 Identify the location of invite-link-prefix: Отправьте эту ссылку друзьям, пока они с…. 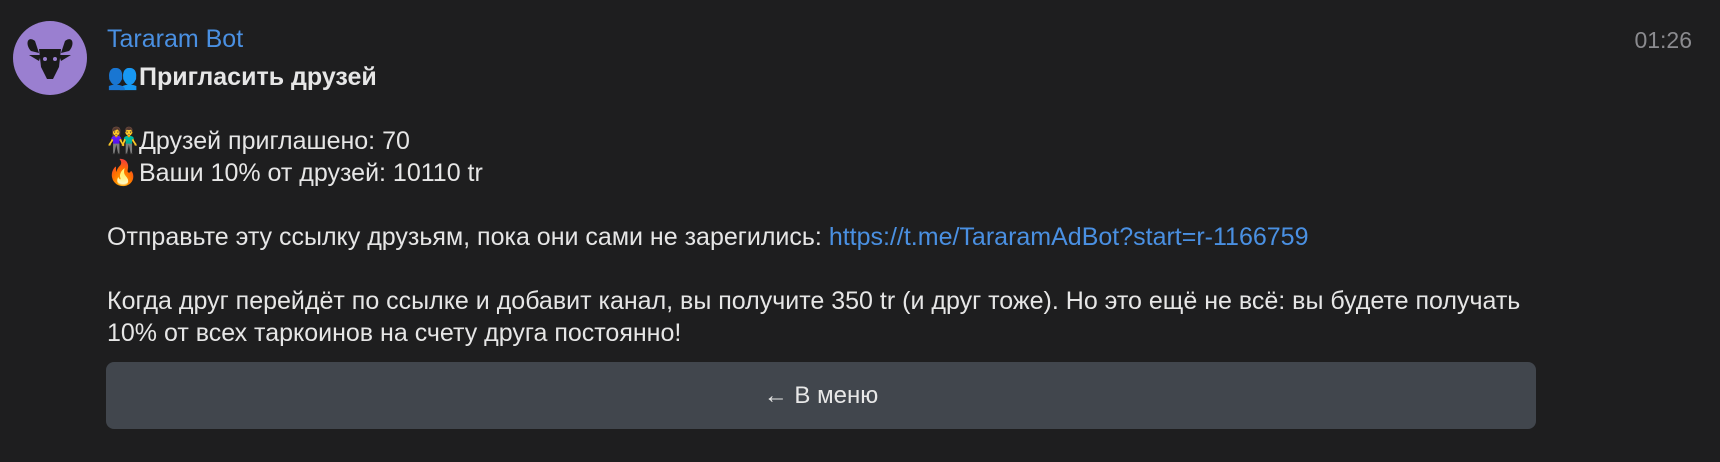
(468, 237).